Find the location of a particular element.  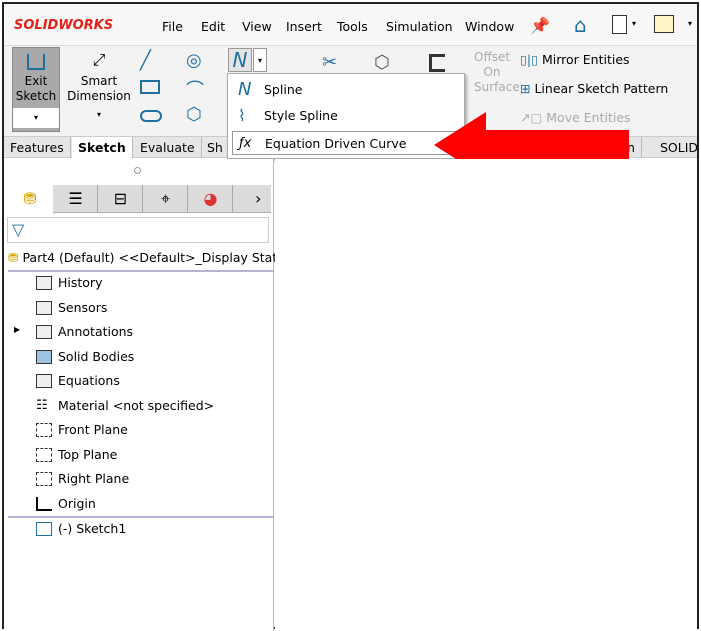

mirror-label: Mirror Entities is located at coordinates (585, 59).